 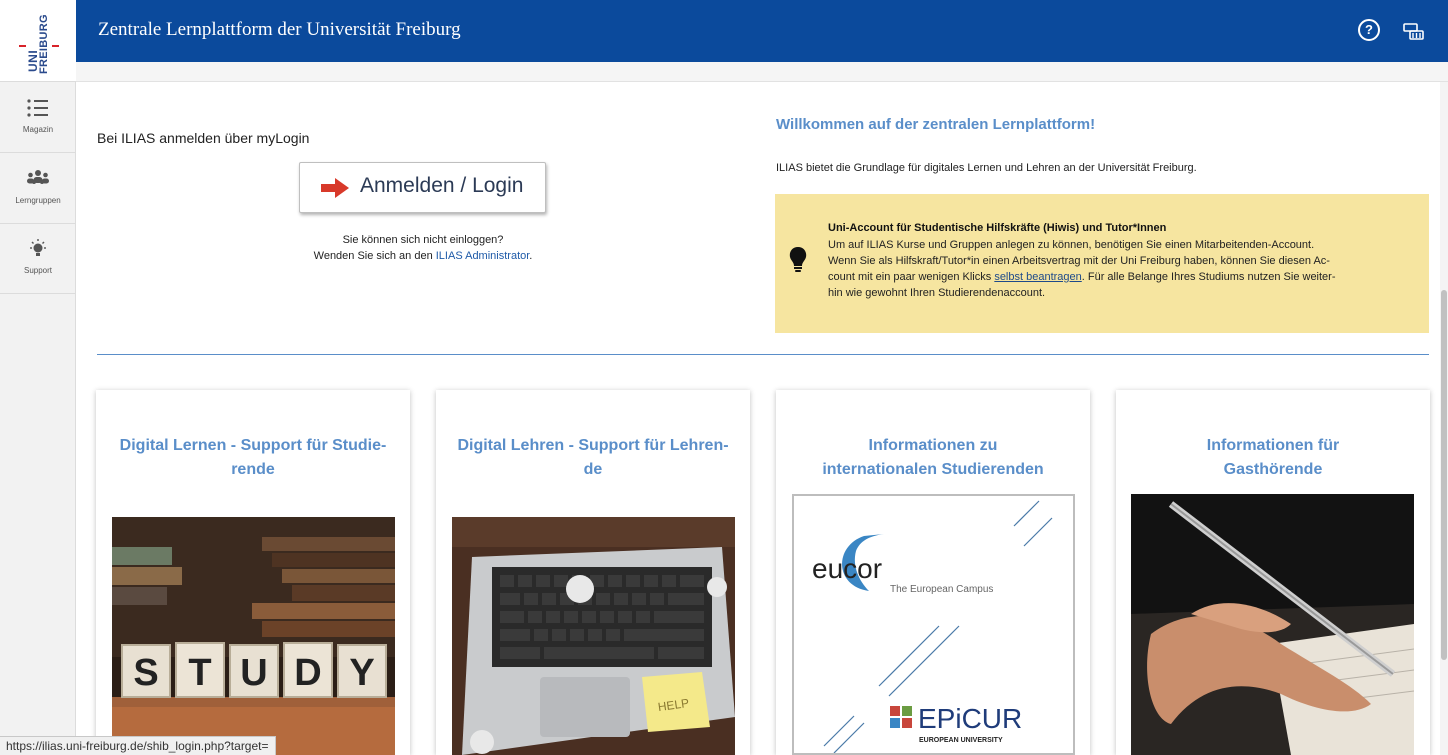 I want to click on card-title-line-1: Informationen für, so click(x=1273, y=445).